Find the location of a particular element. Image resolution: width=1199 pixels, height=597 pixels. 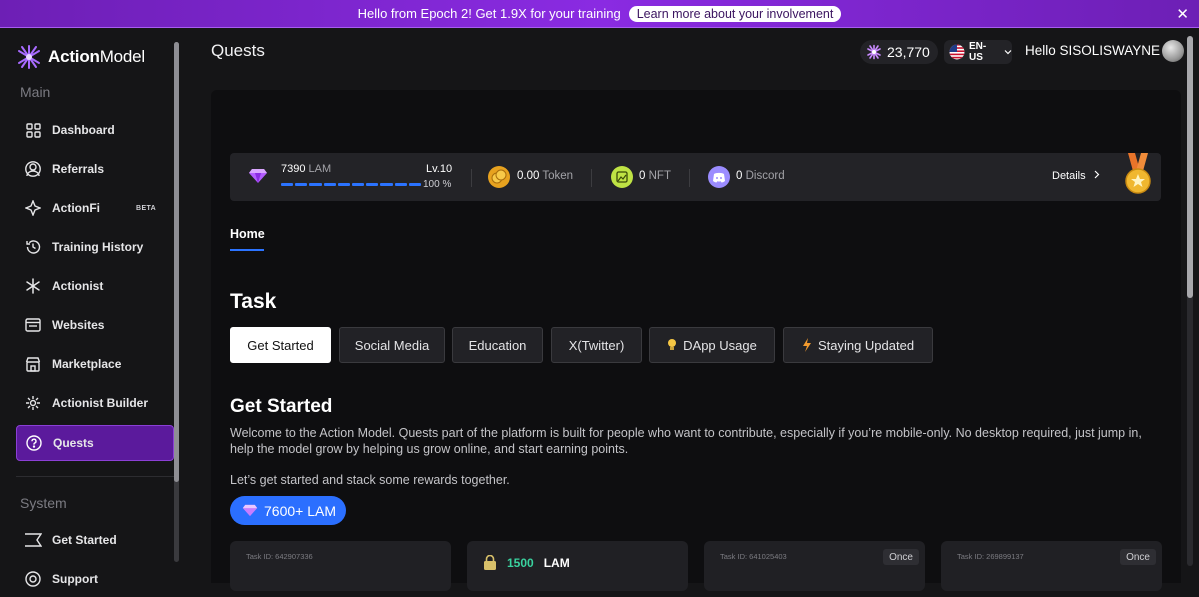

sidebar-item-websites: Websites is located at coordinates (95, 325).